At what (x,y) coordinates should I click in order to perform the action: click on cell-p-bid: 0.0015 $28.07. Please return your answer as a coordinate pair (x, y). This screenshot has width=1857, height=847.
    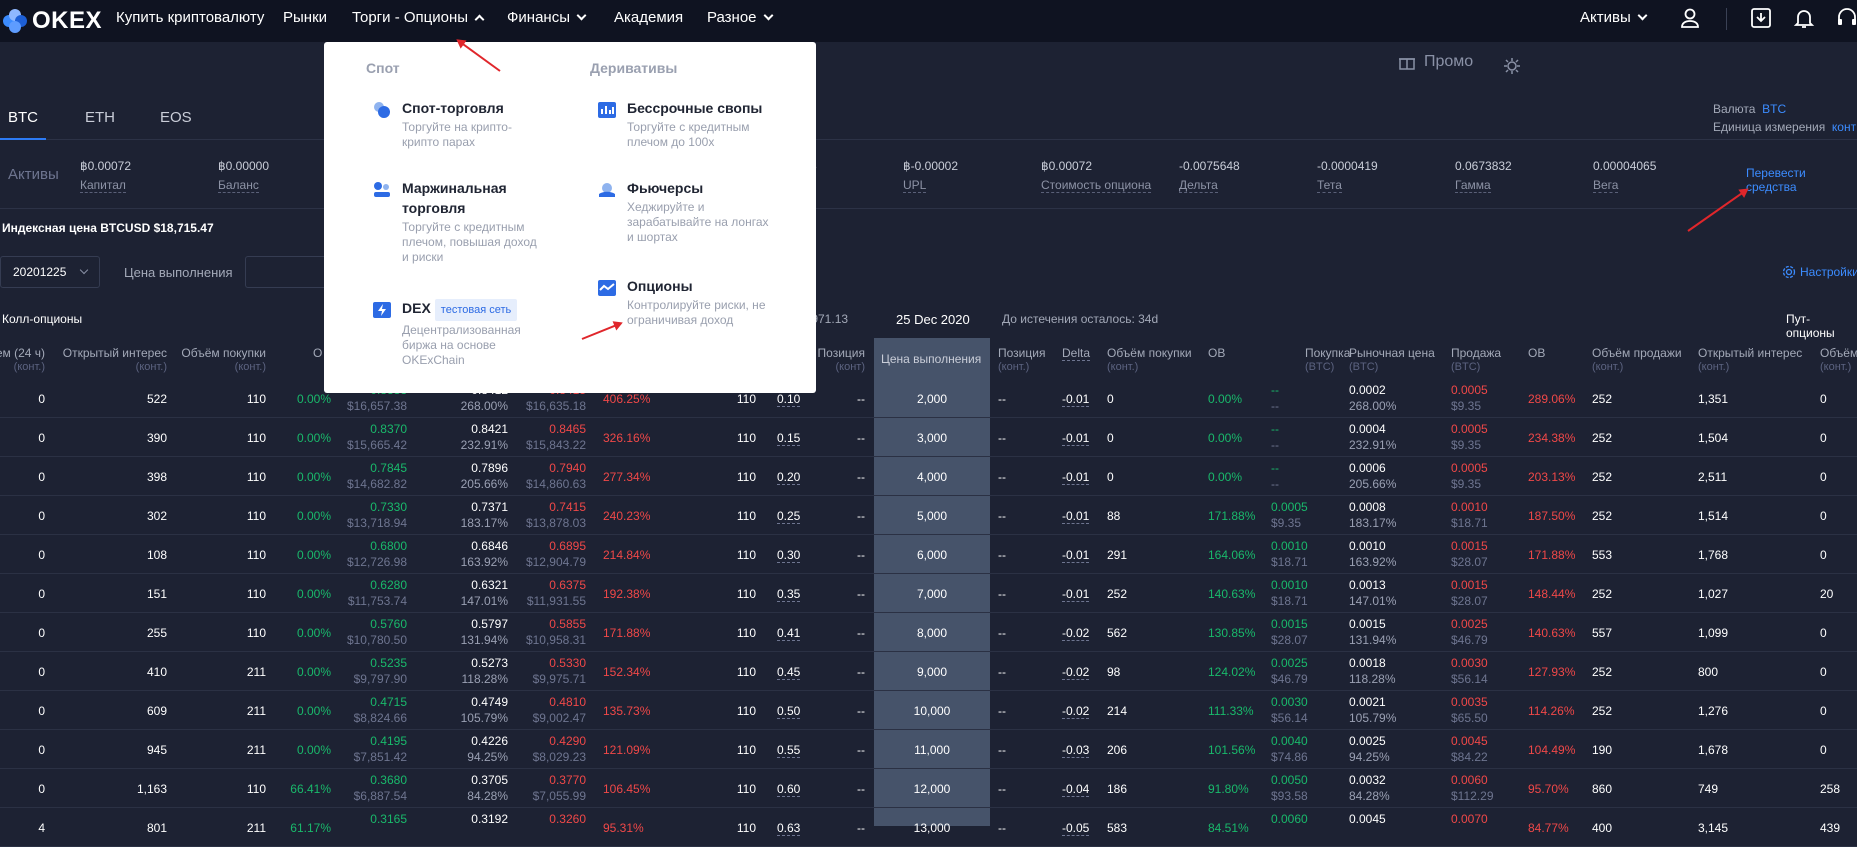
    Looking at the image, I should click on (1289, 632).